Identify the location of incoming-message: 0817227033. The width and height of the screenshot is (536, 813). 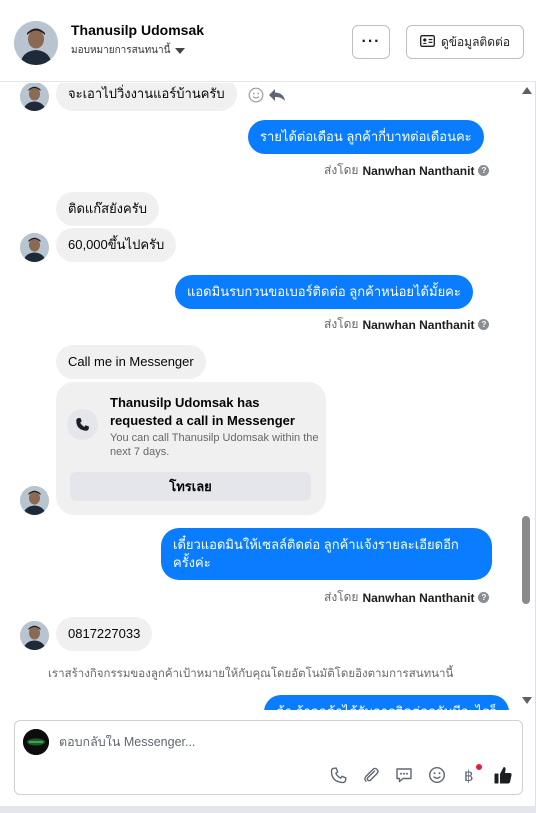
(104, 634).